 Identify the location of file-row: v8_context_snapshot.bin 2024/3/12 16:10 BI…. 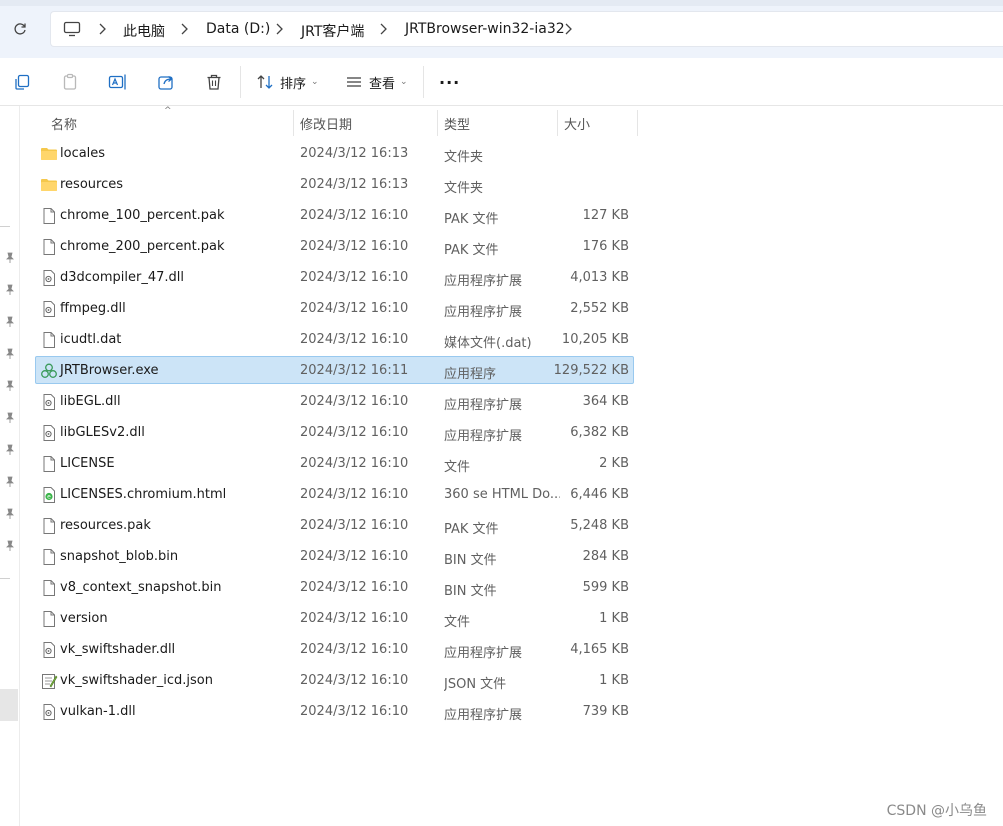
(334, 587).